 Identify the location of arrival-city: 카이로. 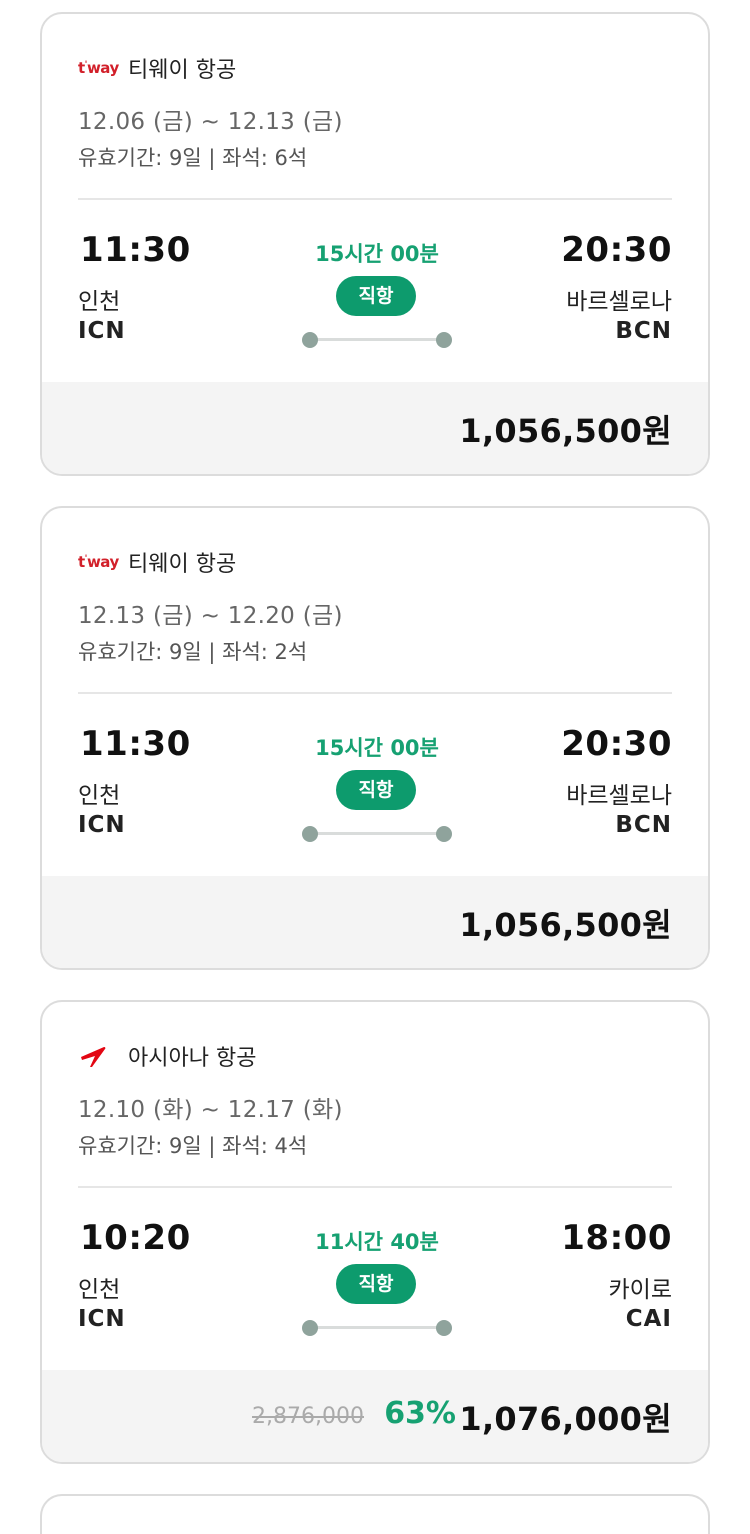
(640, 1290).